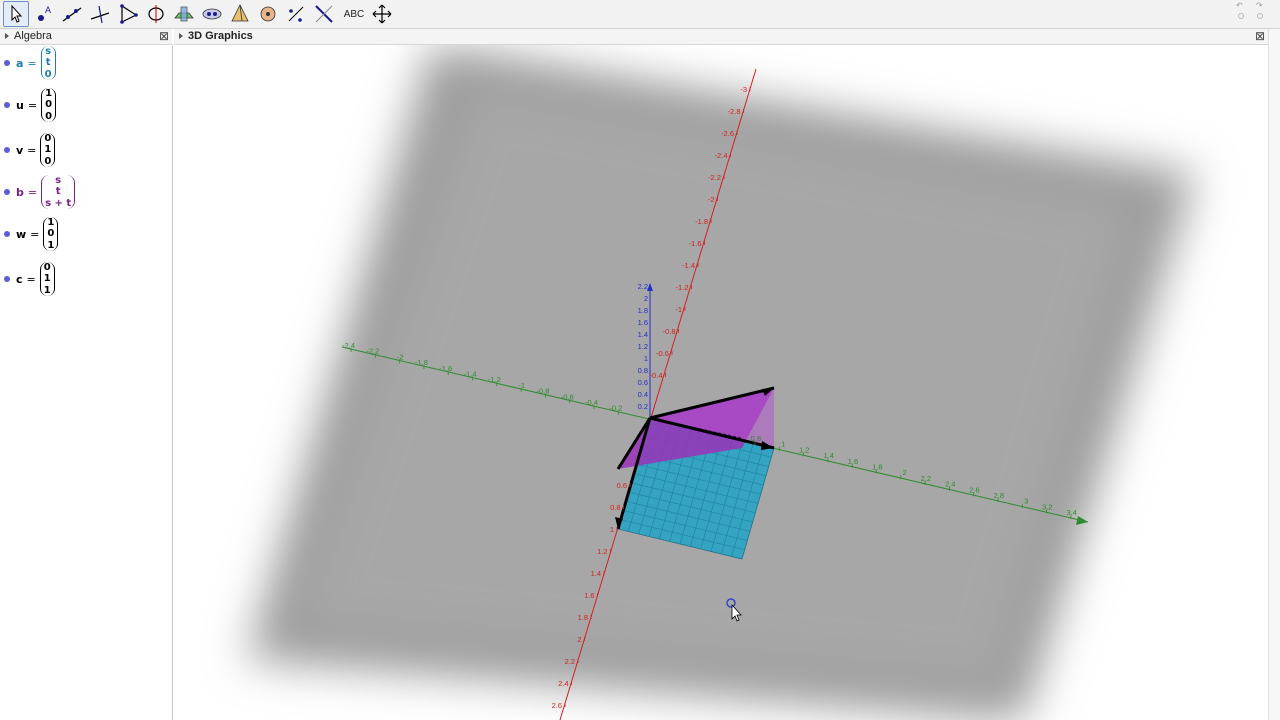  I want to click on circle-tool-button, so click(156, 14).